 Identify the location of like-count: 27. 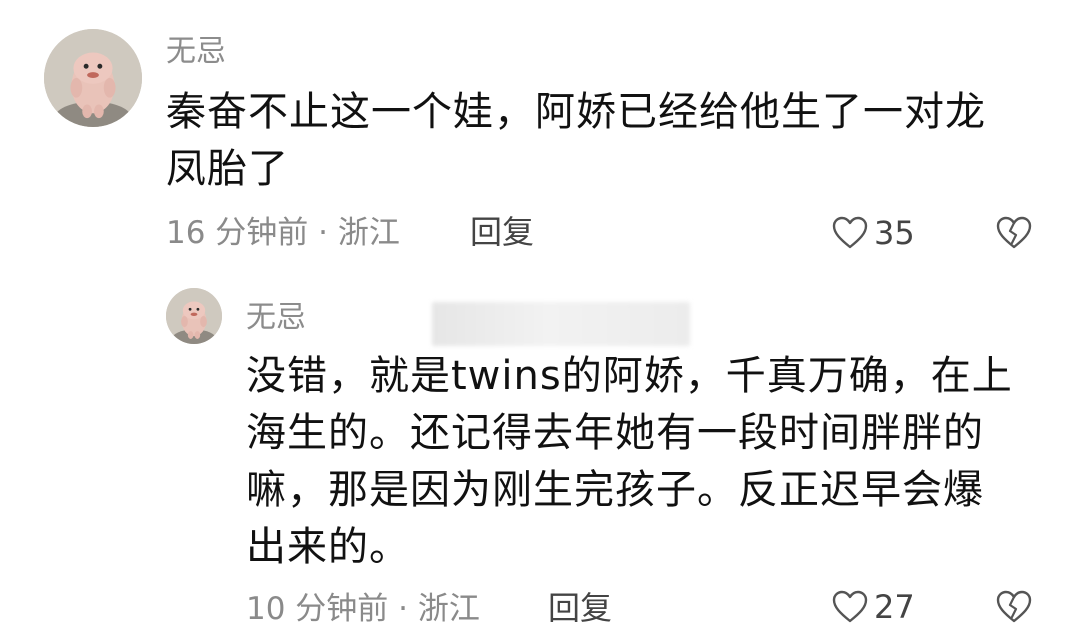
(894, 607).